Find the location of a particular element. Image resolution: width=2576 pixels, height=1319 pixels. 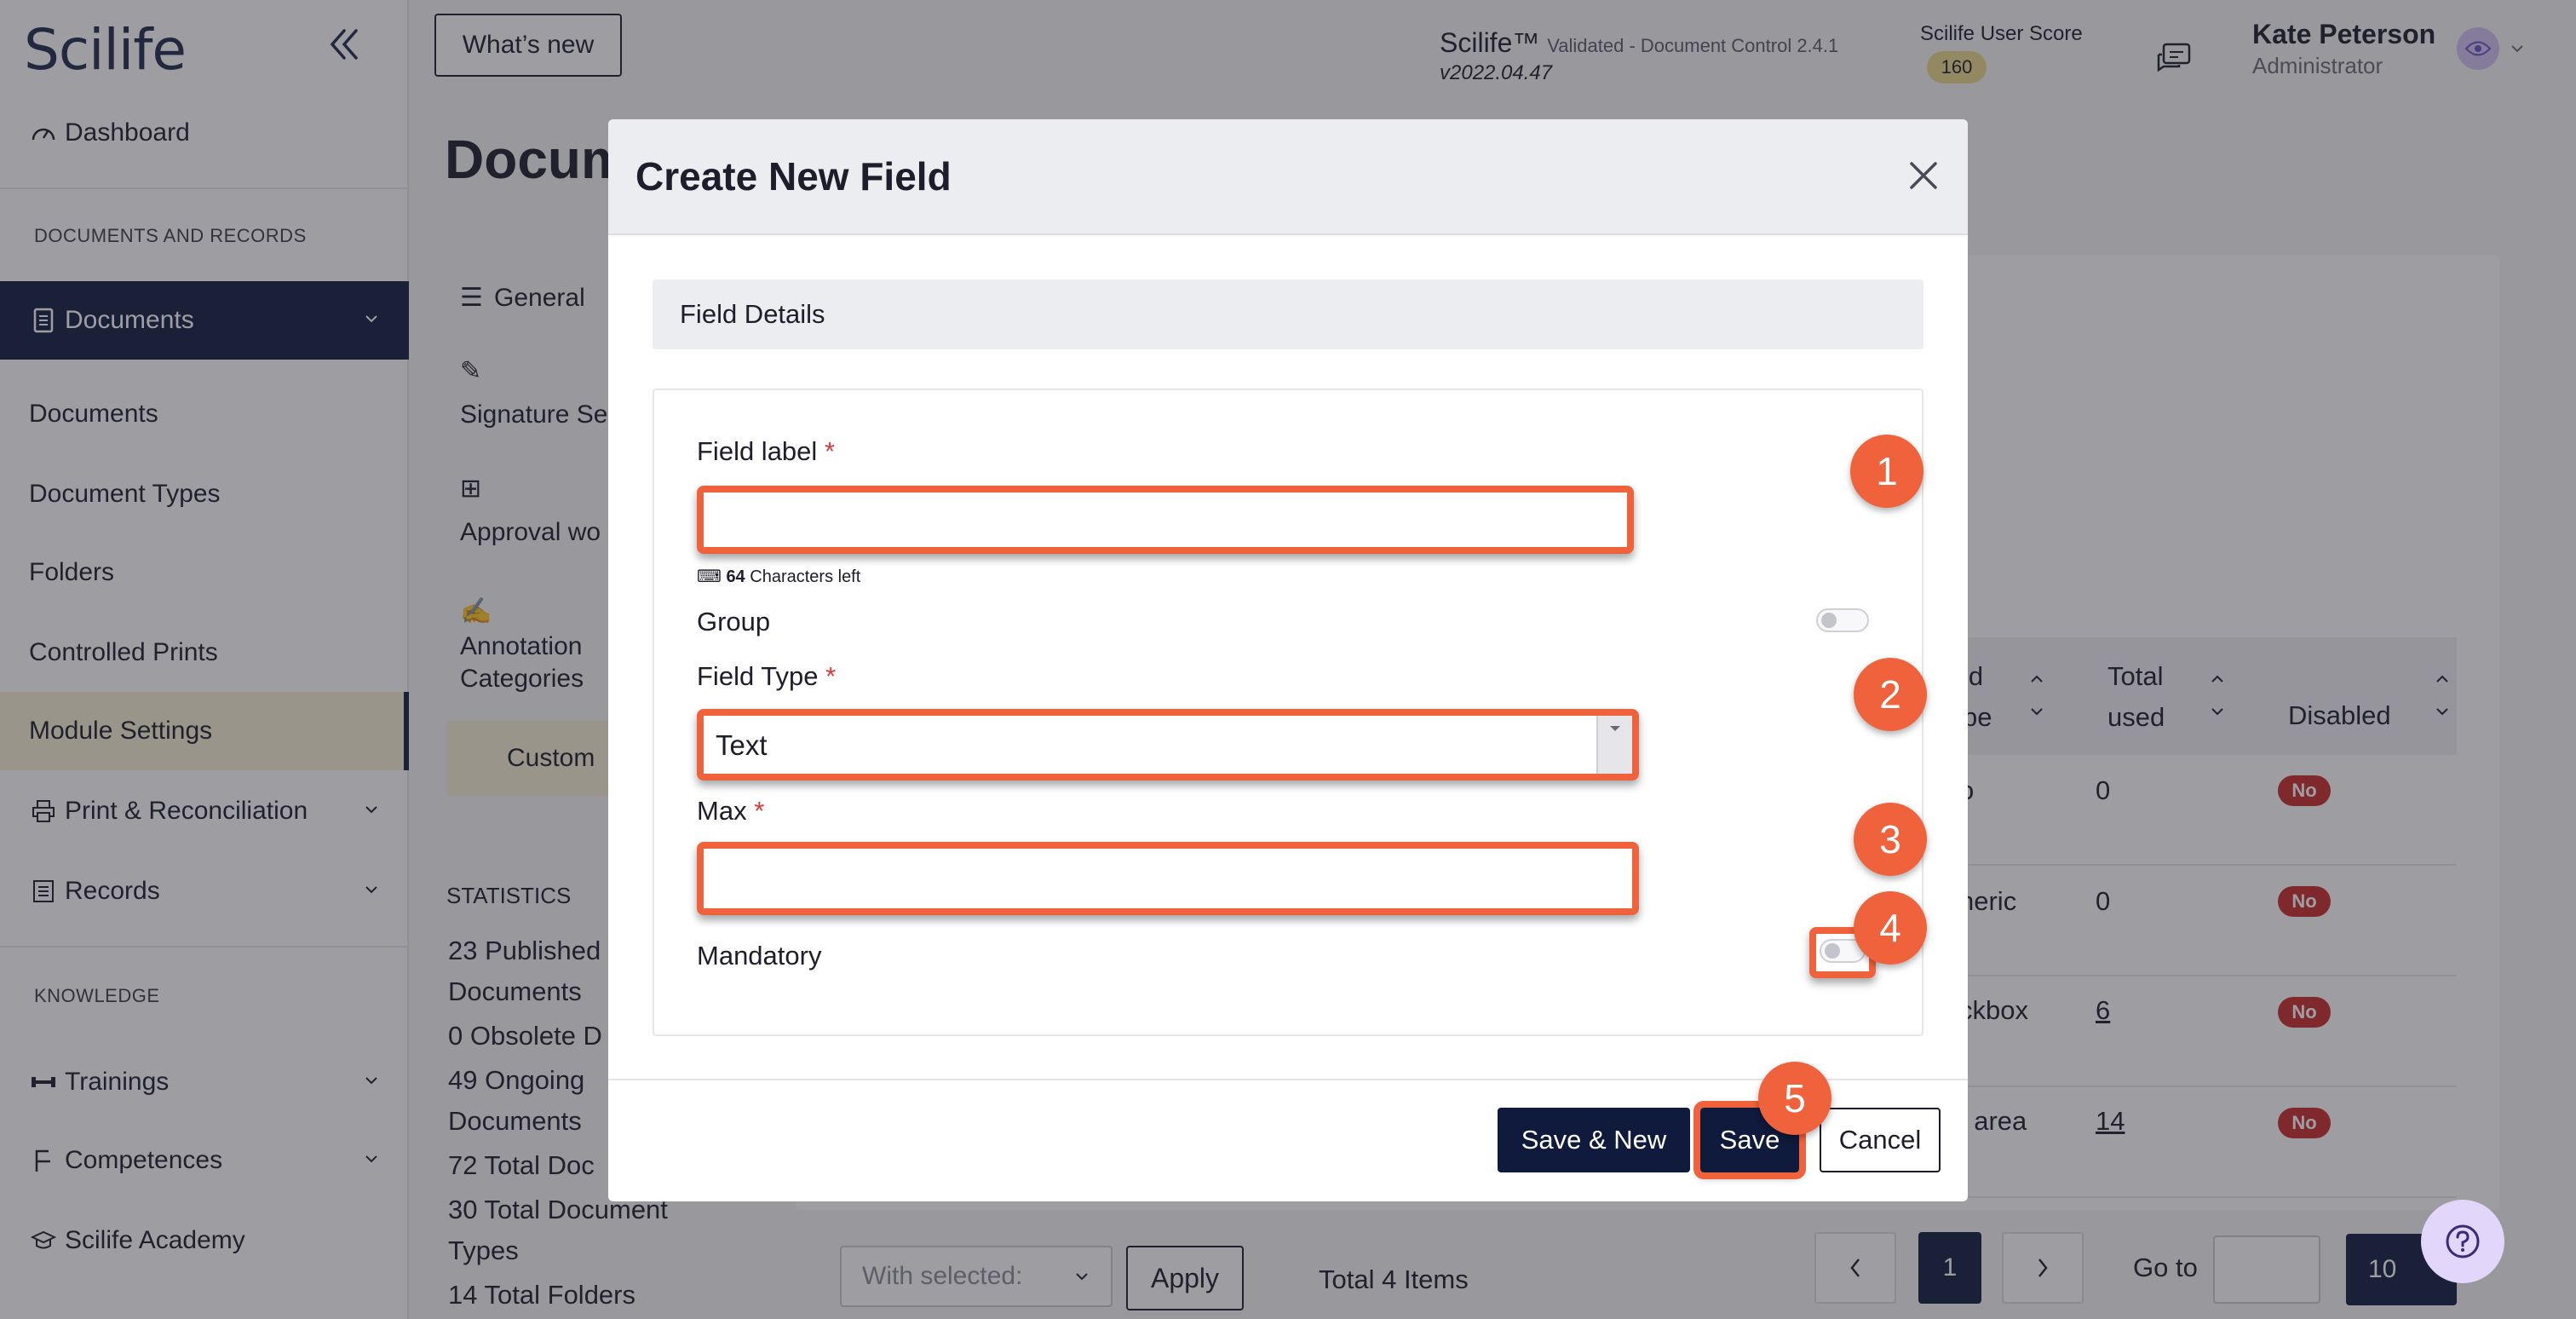

close-icon is located at coordinates (1924, 175).